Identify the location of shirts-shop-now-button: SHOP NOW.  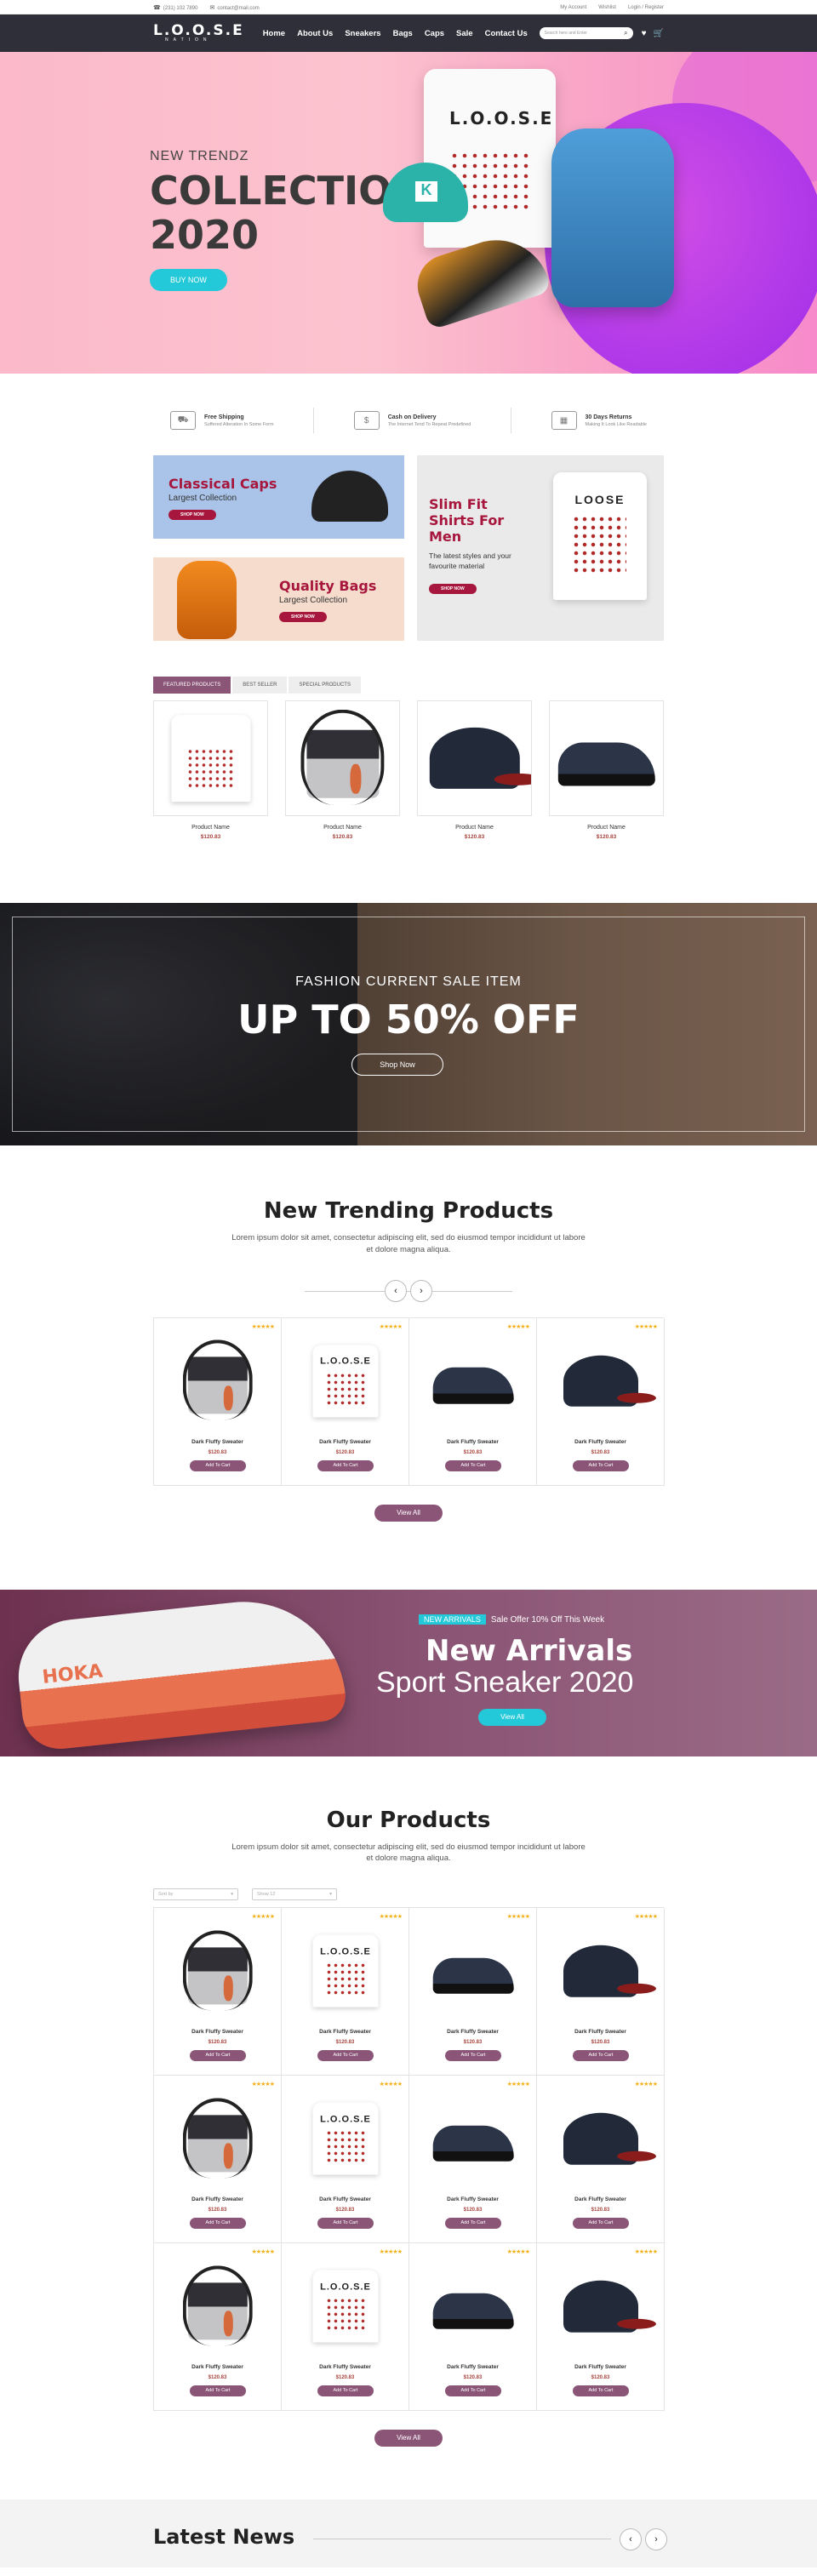
(453, 588).